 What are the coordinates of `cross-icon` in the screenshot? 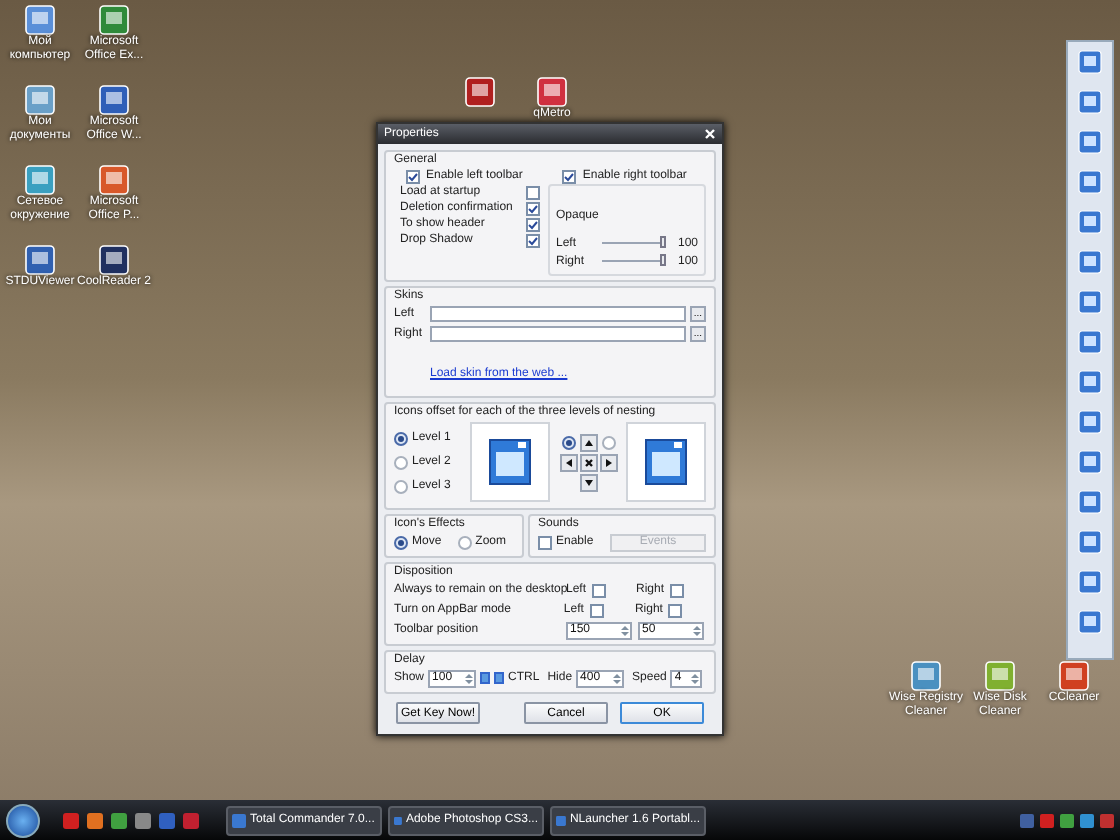 It's located at (588, 462).